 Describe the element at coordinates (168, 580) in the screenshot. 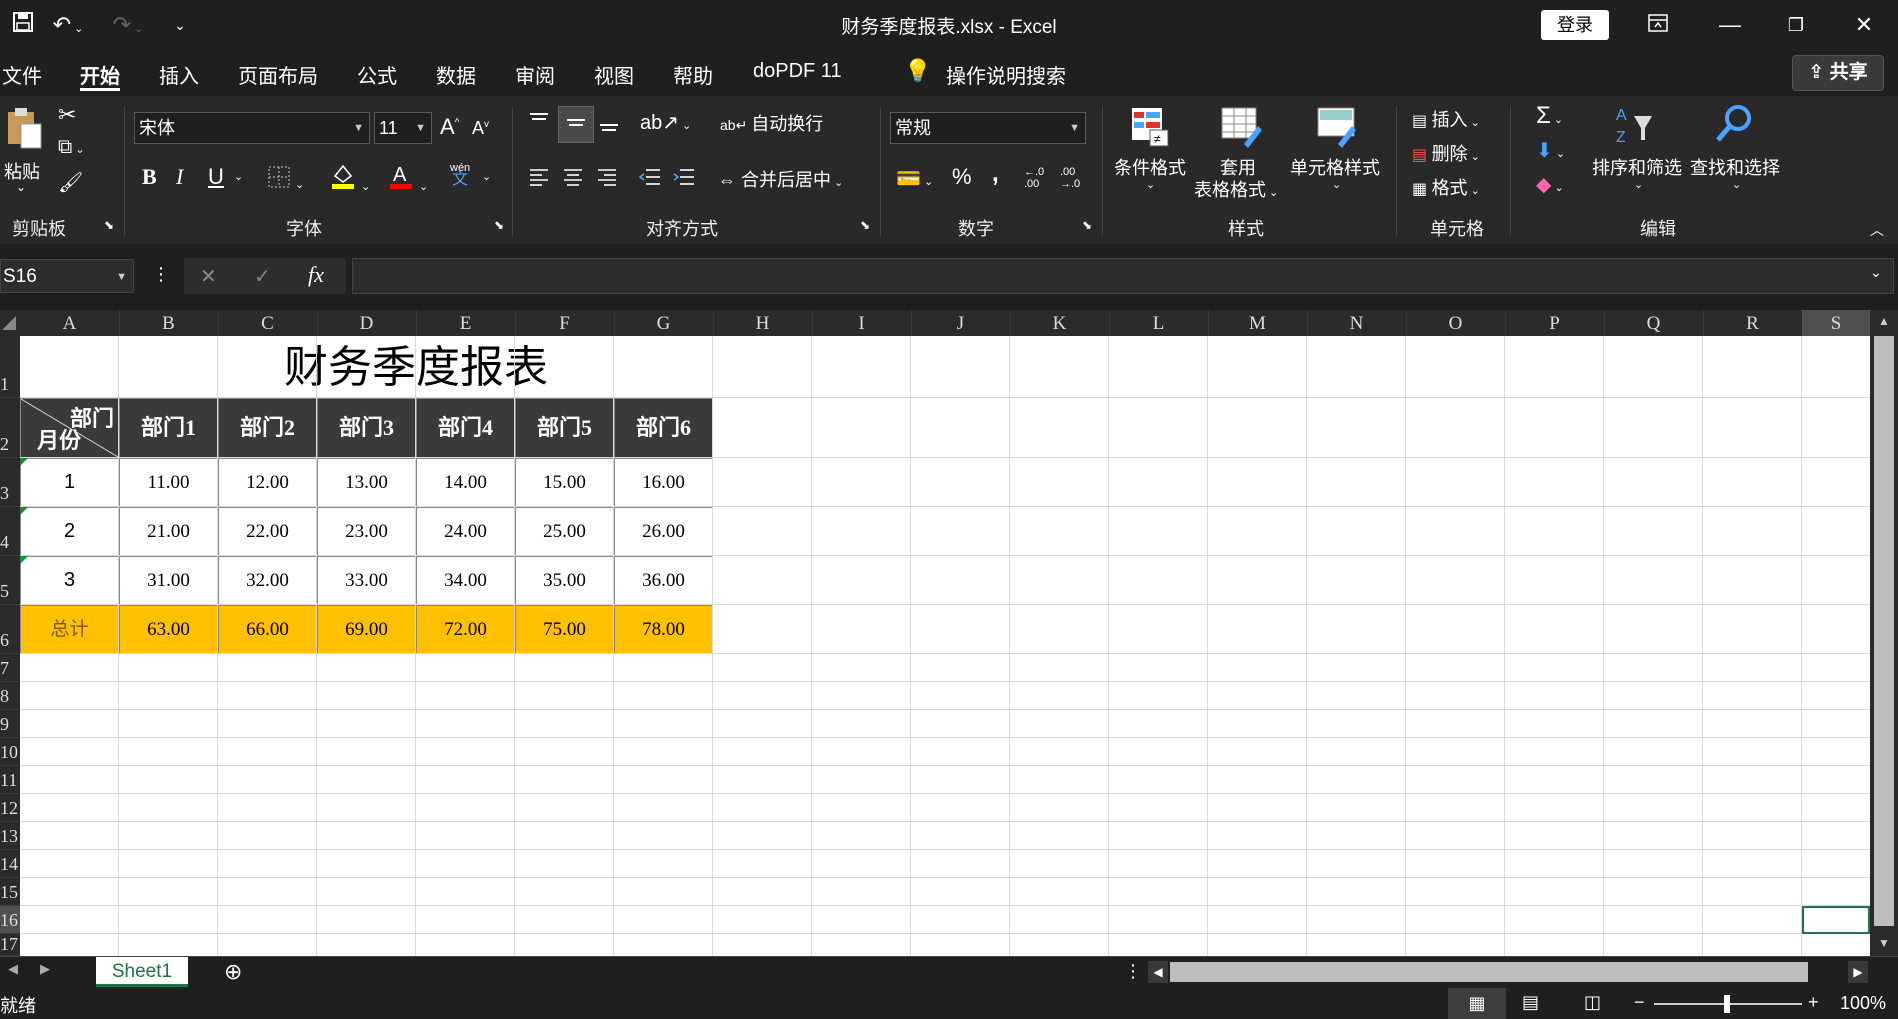

I see `value-cell: 31.00` at that location.